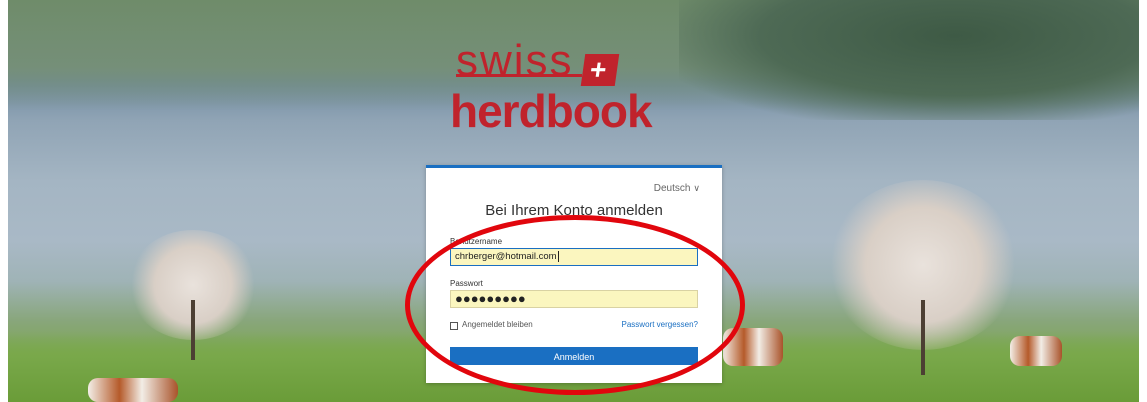 The image size is (1147, 402). I want to click on language-label: Deutsch, so click(672, 188).